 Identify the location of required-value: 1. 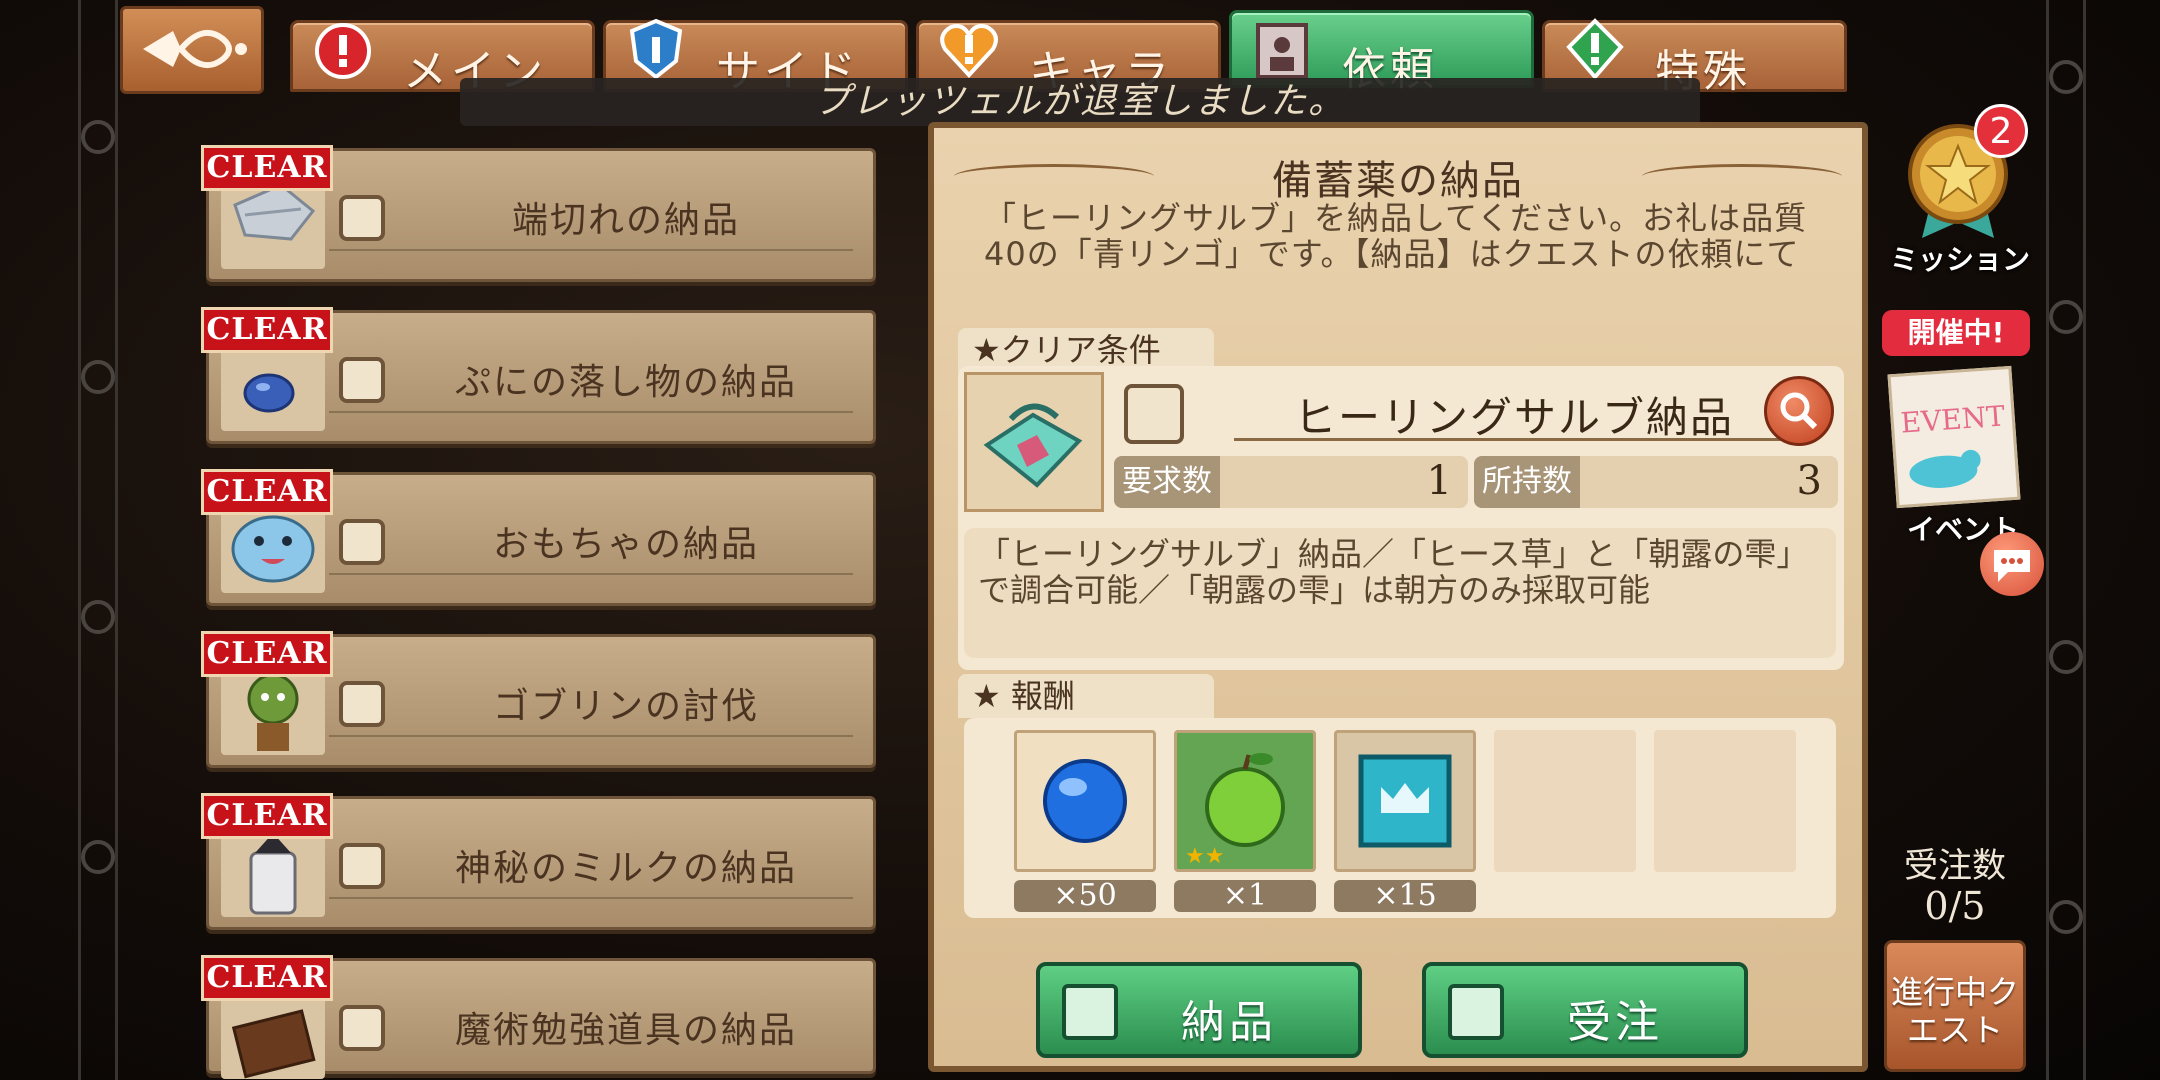
(1439, 481).